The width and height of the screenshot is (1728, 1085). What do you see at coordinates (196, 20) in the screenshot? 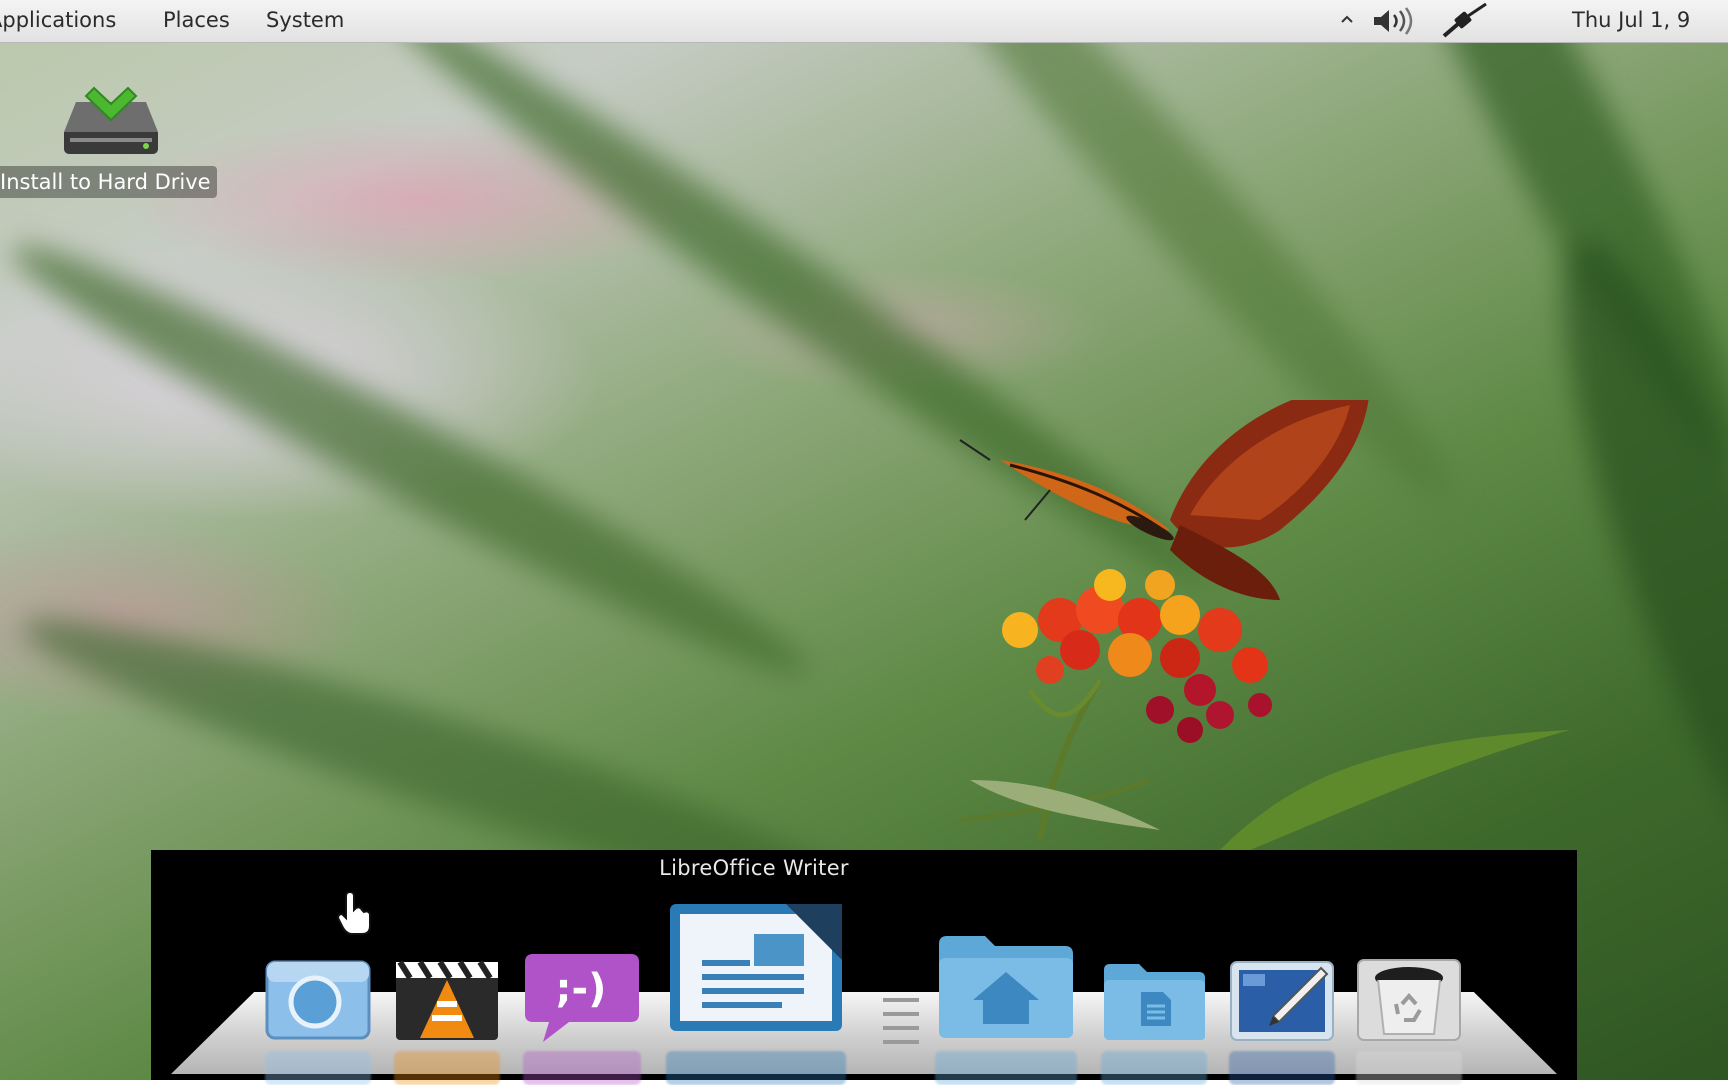
I see `menu-places: Places` at bounding box center [196, 20].